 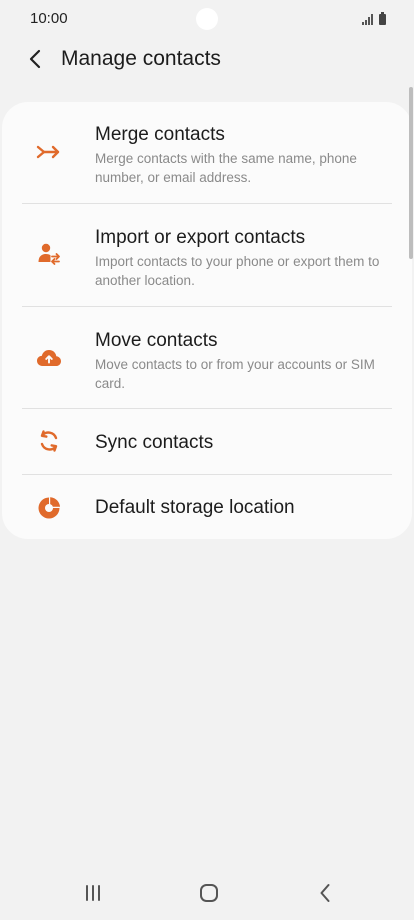 What do you see at coordinates (200, 237) in the screenshot?
I see `import-export-contacts-title: Import or export contacts` at bounding box center [200, 237].